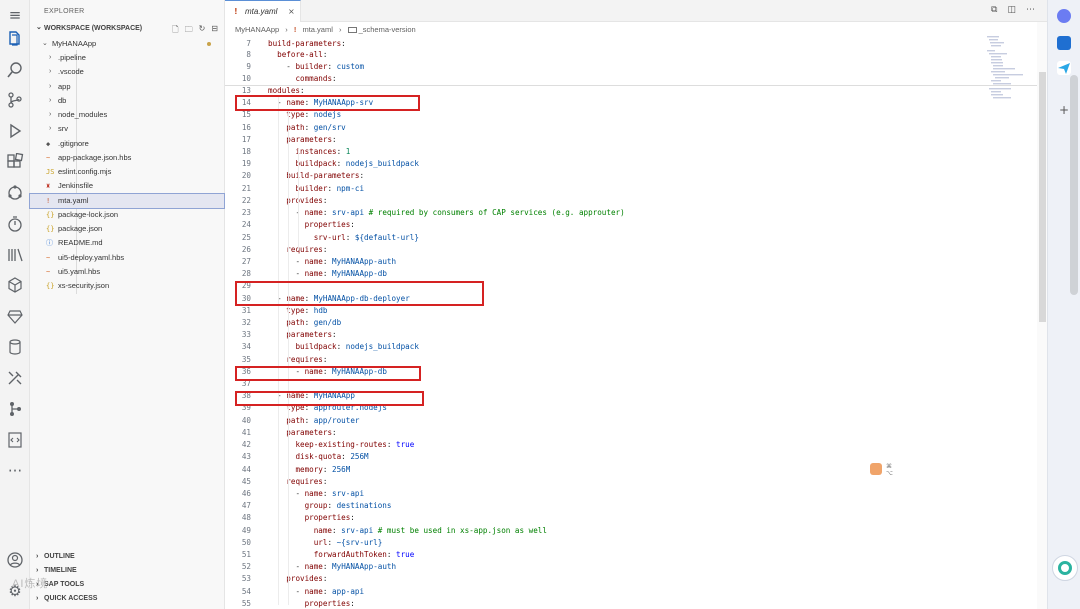  What do you see at coordinates (127, 286) in the screenshot?
I see `tree-file: {} xs-security.json` at bounding box center [127, 286].